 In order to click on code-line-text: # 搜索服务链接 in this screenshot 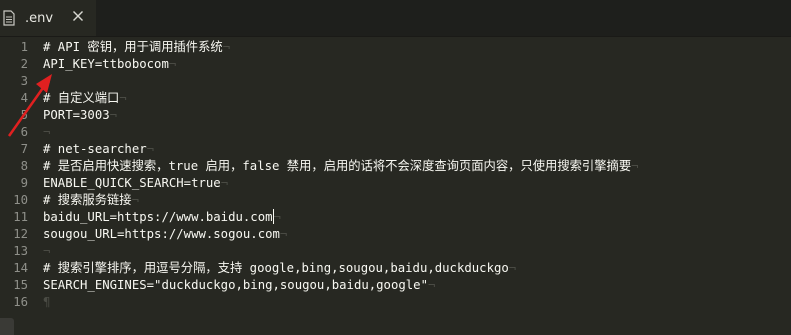, I will do `click(87, 200)`.